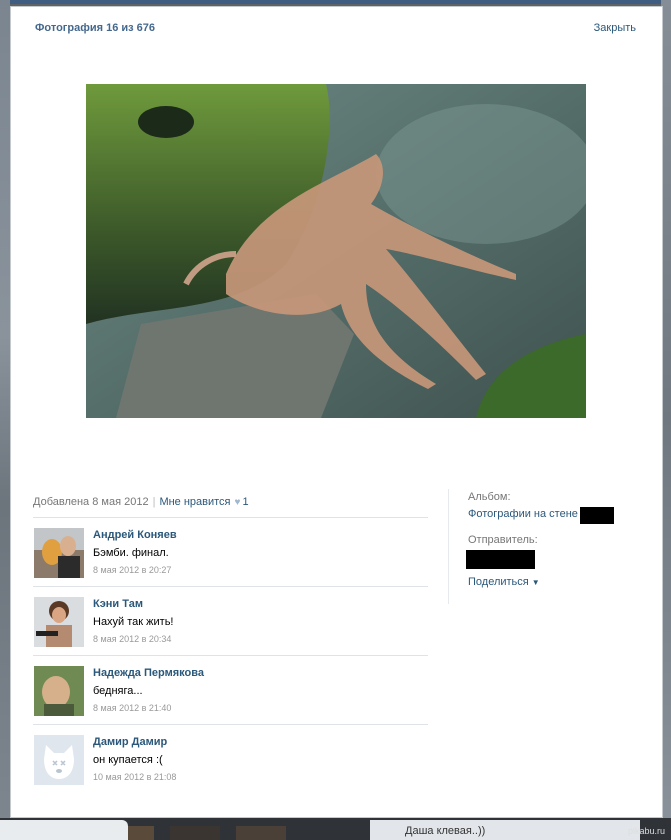 The height and width of the screenshot is (840, 671). I want to click on like-button: Мне нравится, so click(194, 502).